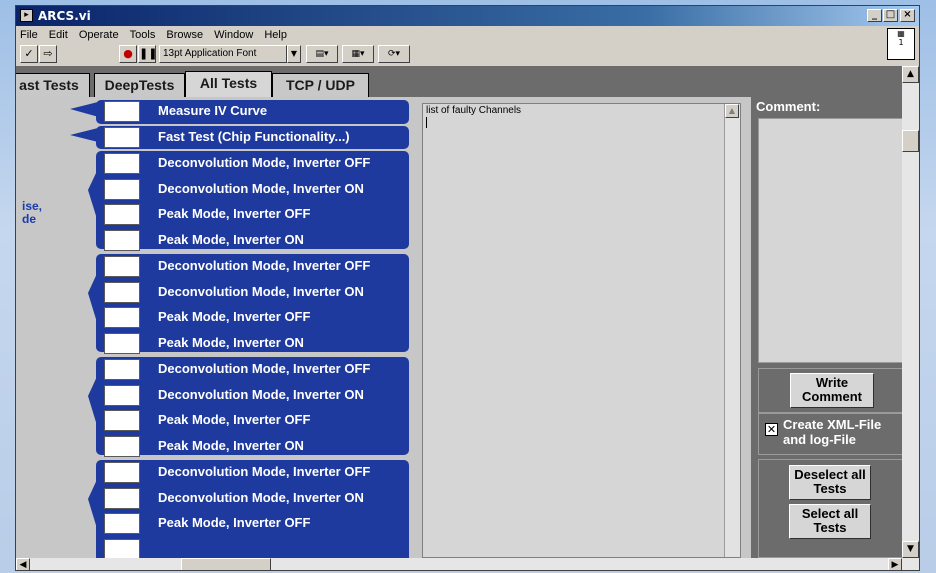  I want to click on selection-section: Deselect all Tests Select all Tests, so click(830, 508).